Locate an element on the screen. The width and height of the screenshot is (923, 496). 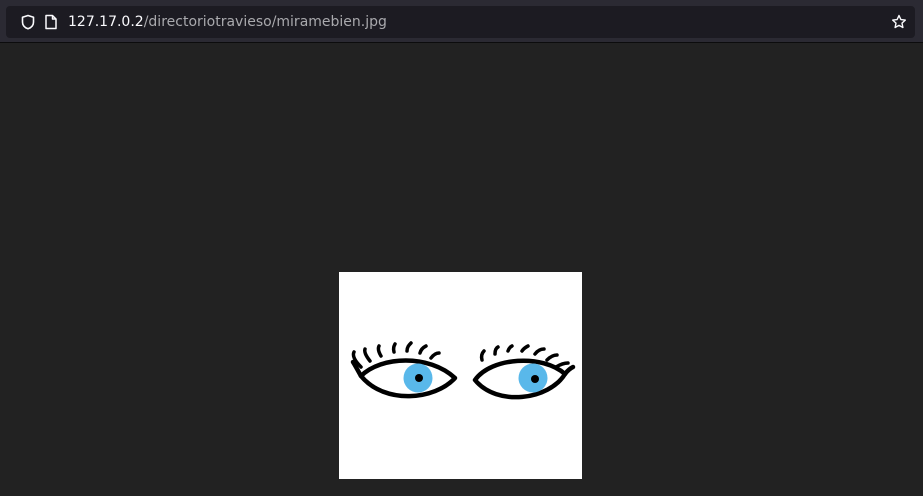
url-path: /directoriotravieso/miramebien.jpg is located at coordinates (265, 22).